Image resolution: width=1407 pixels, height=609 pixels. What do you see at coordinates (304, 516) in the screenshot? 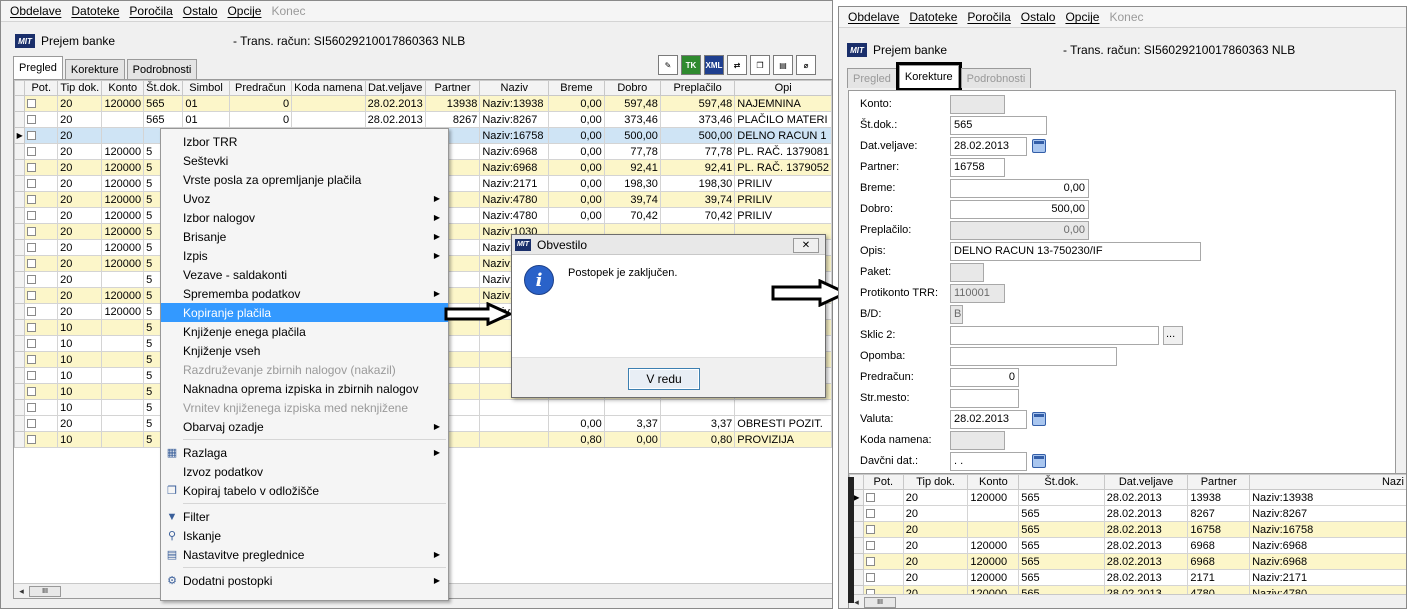
I see `menu-item-filter: ▼ Filter` at bounding box center [304, 516].